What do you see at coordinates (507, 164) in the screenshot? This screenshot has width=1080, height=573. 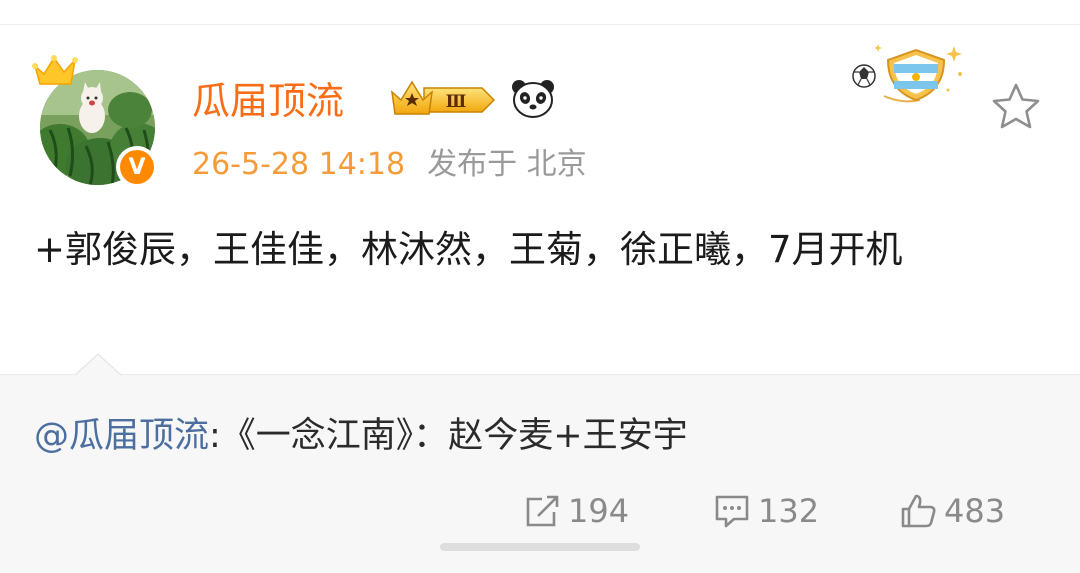 I see `post-source: 发布于 北京` at bounding box center [507, 164].